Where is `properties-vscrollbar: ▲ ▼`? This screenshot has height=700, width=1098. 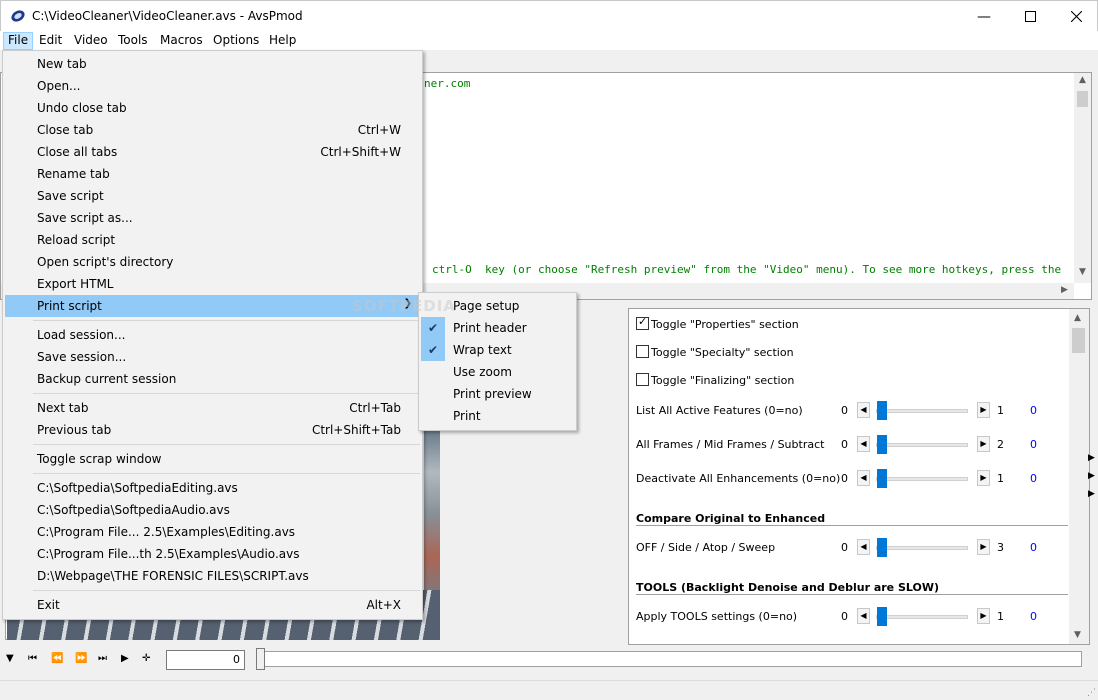 properties-vscrollbar: ▲ ▼ is located at coordinates (1079, 476).